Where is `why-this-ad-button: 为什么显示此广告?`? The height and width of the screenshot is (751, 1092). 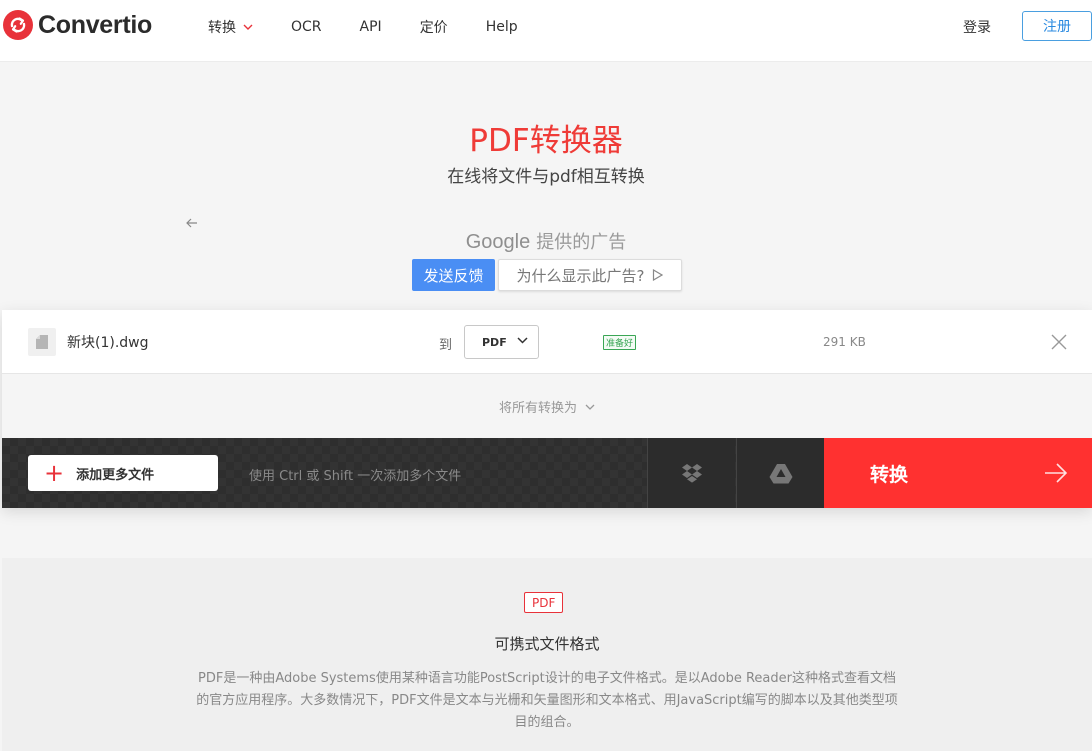 why-this-ad-button: 为什么显示此广告? is located at coordinates (590, 275).